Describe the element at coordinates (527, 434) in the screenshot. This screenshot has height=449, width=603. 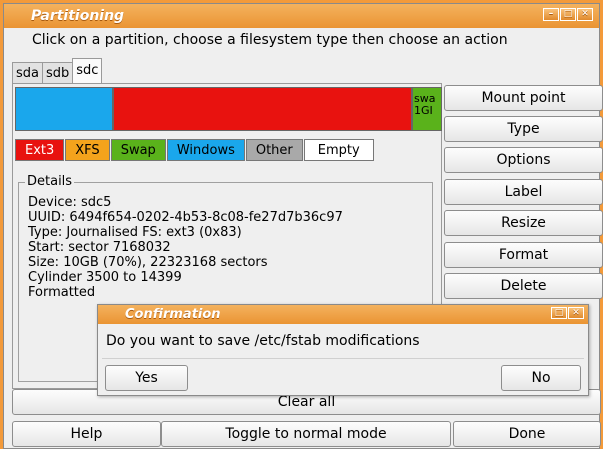
I see `done-button: Done` at that location.